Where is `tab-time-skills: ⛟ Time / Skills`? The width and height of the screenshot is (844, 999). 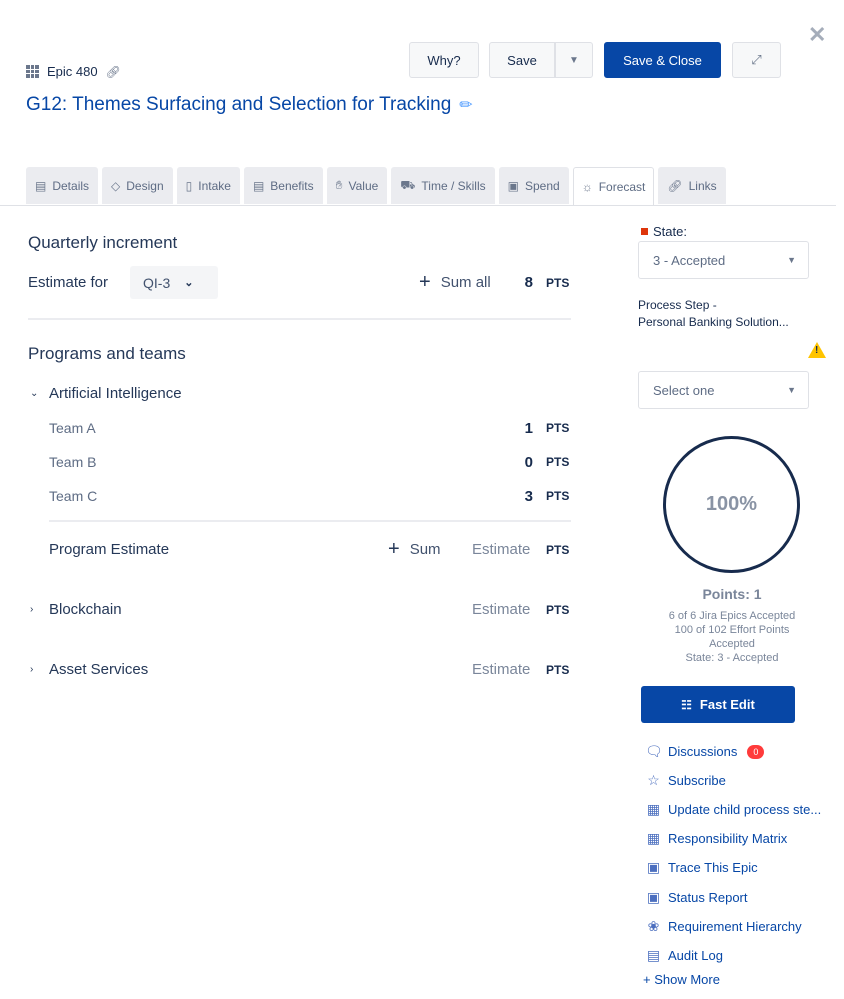 tab-time-skills: ⛟ Time / Skills is located at coordinates (443, 185).